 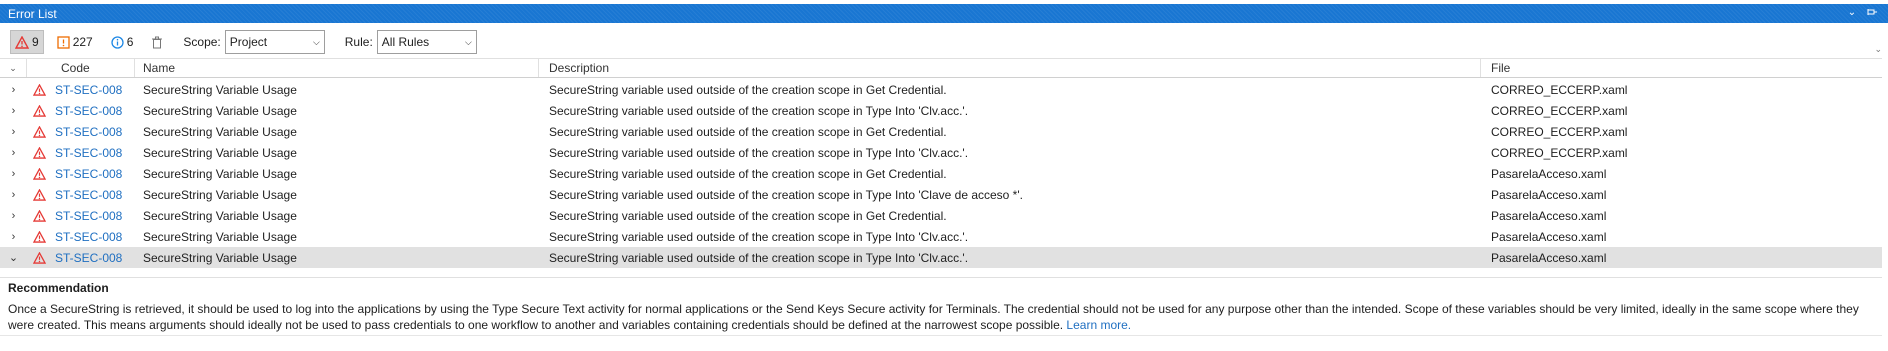 What do you see at coordinates (941, 335) in the screenshot?
I see `divider` at bounding box center [941, 335].